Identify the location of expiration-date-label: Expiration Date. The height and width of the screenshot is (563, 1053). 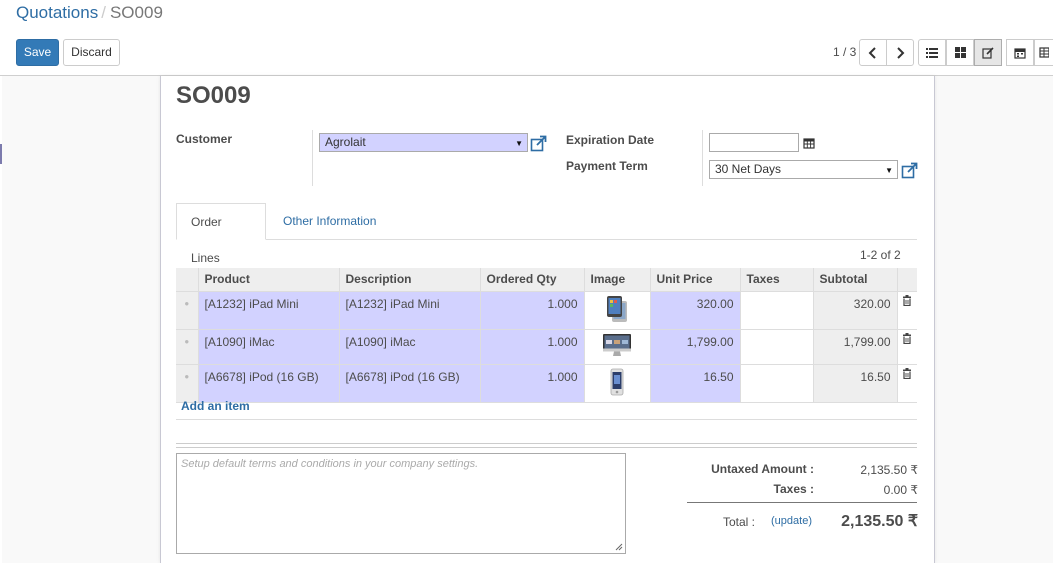
(610, 140).